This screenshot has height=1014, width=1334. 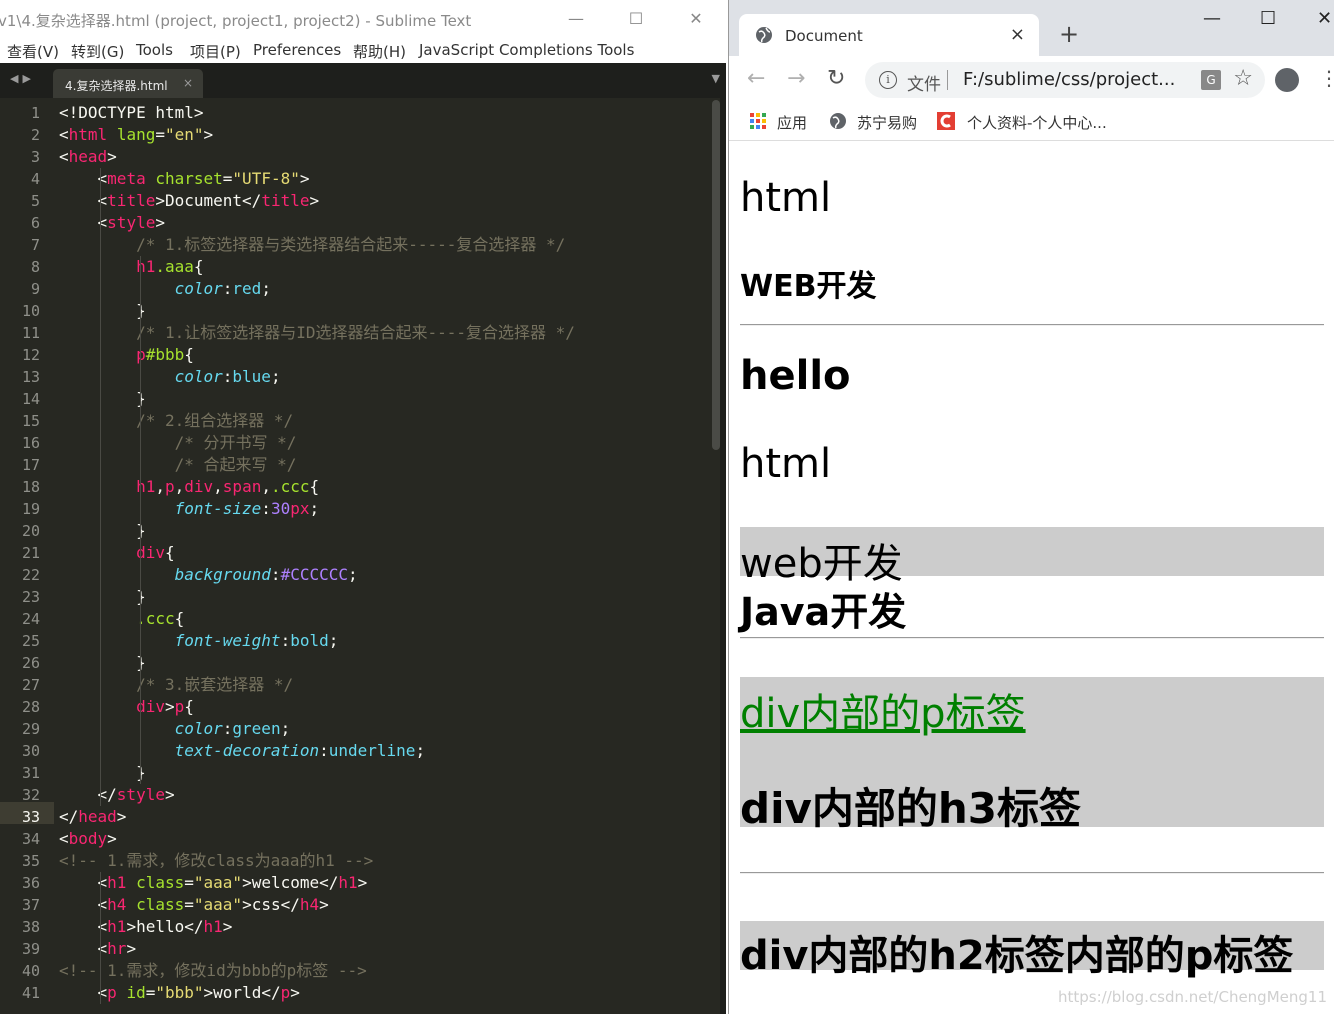 I want to click on code-line: <head>, so click(x=88, y=157).